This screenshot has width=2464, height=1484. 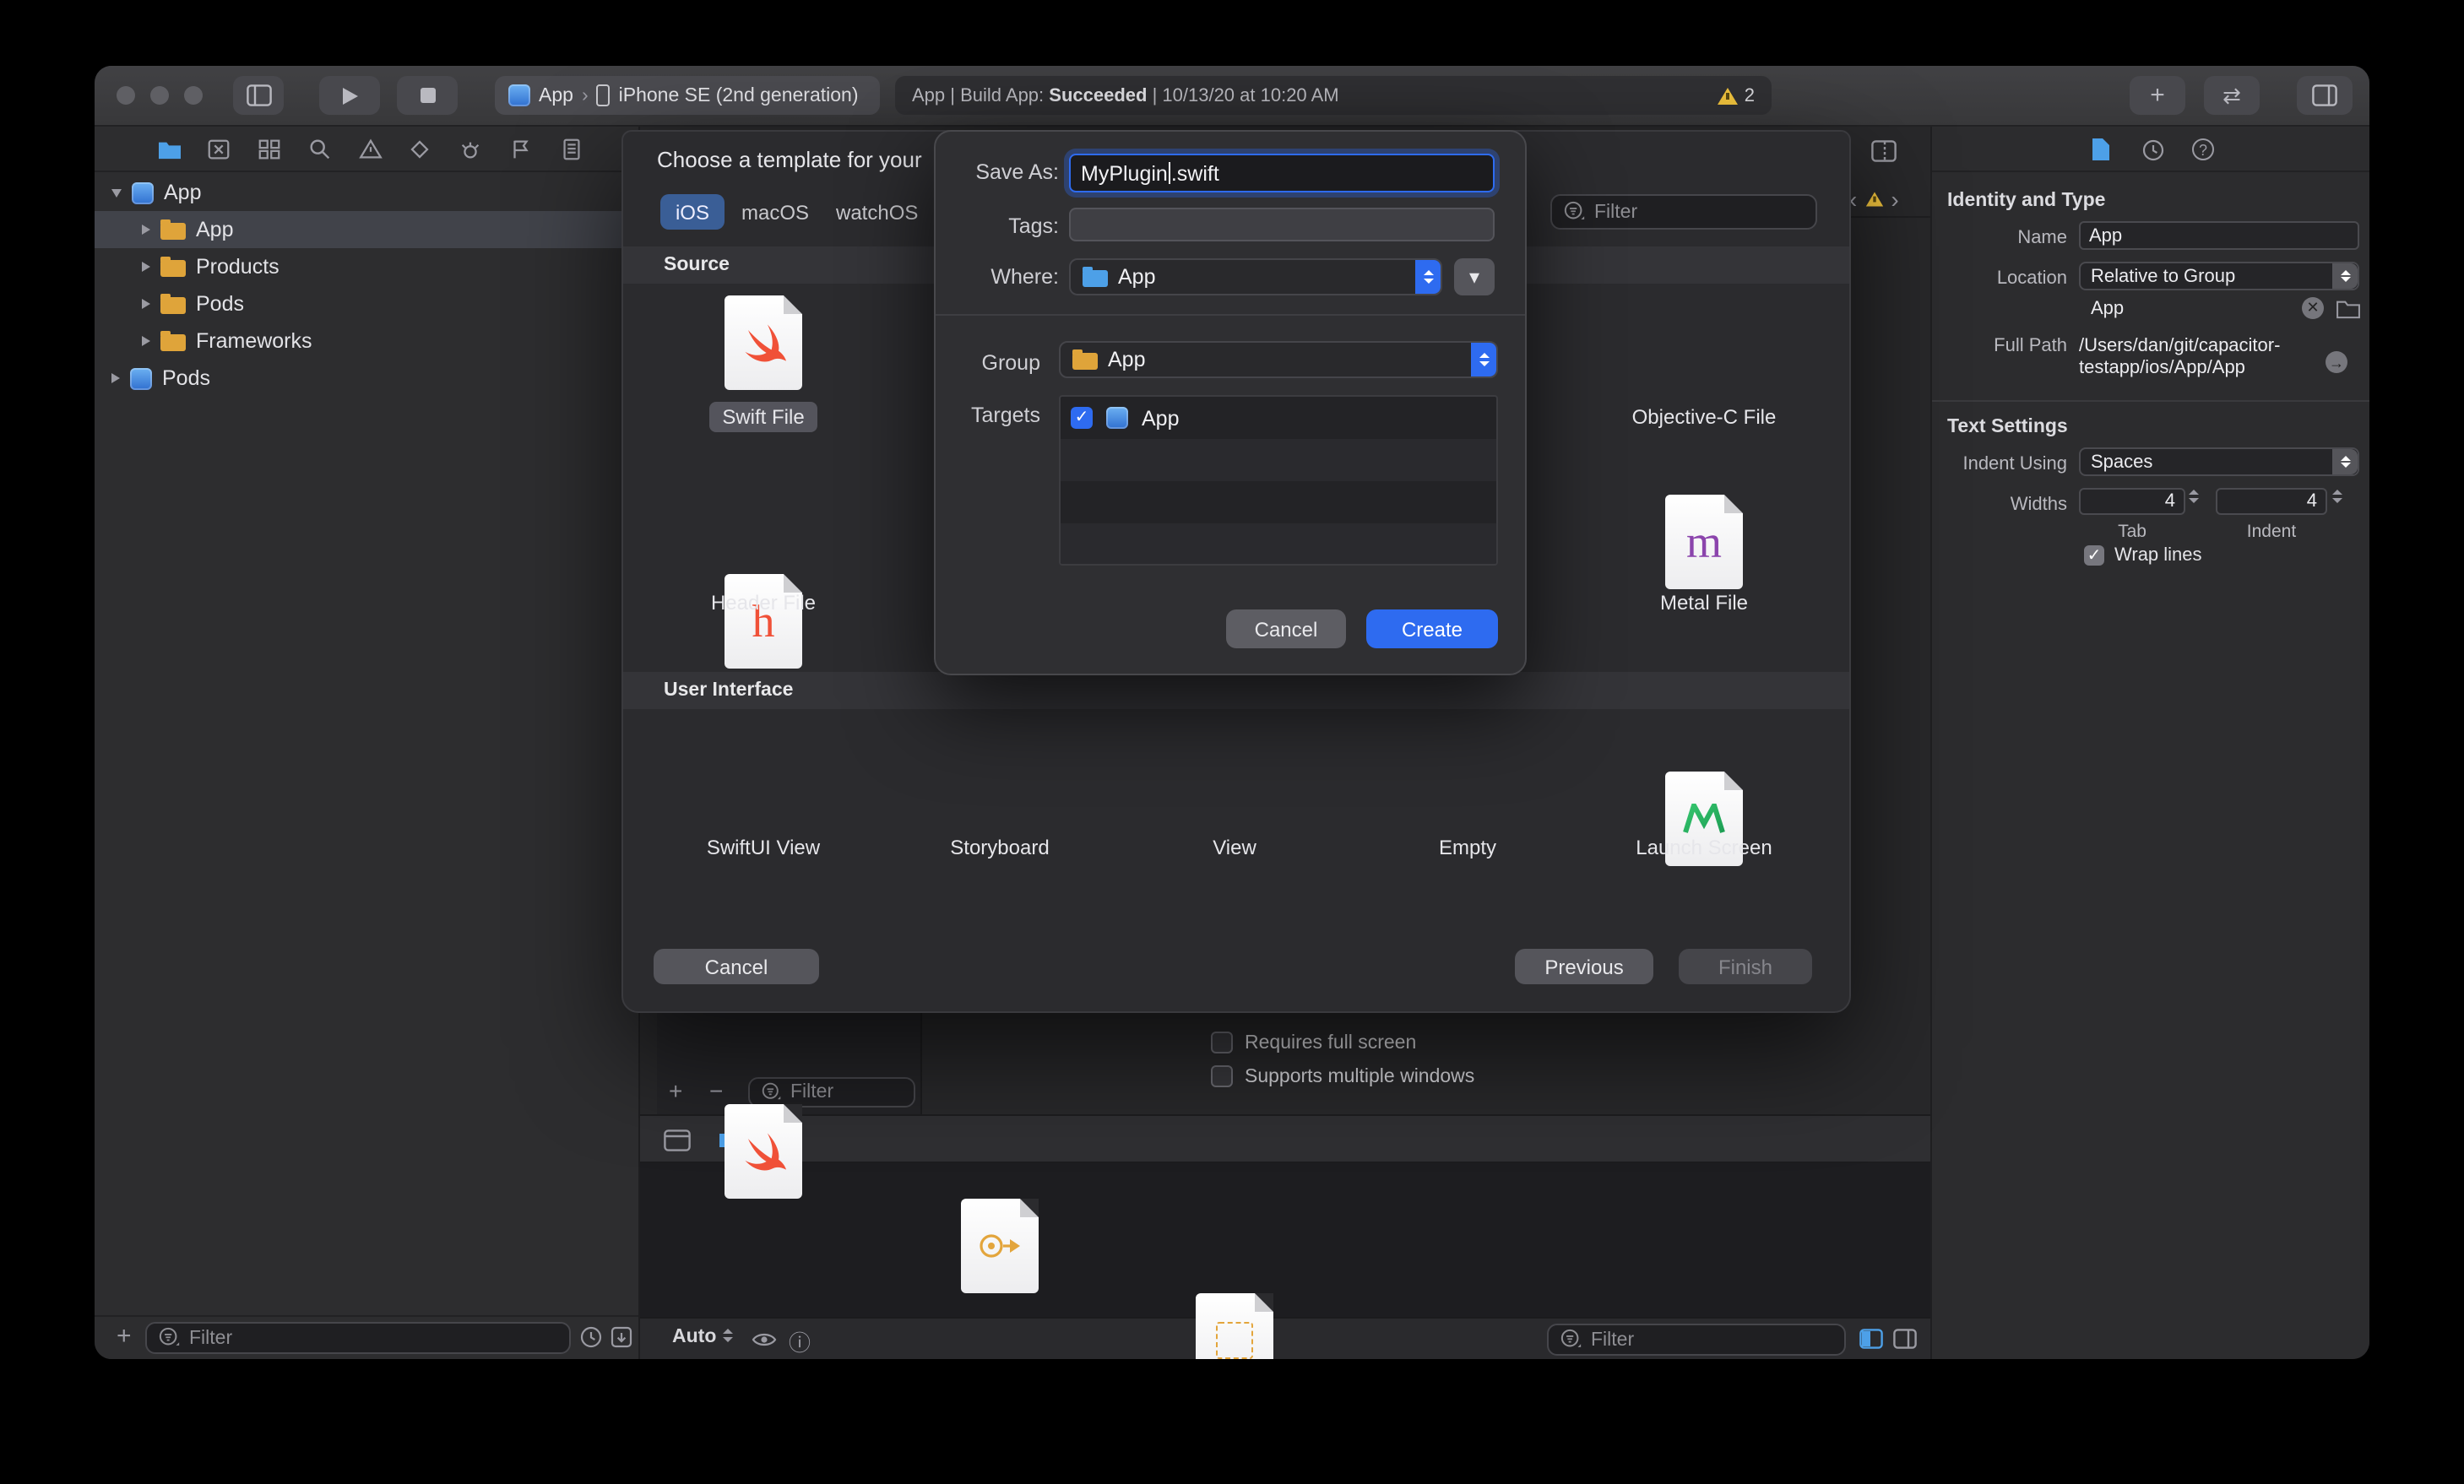 What do you see at coordinates (2232, 95) in the screenshot?
I see `version-editor-button: ⇄` at bounding box center [2232, 95].